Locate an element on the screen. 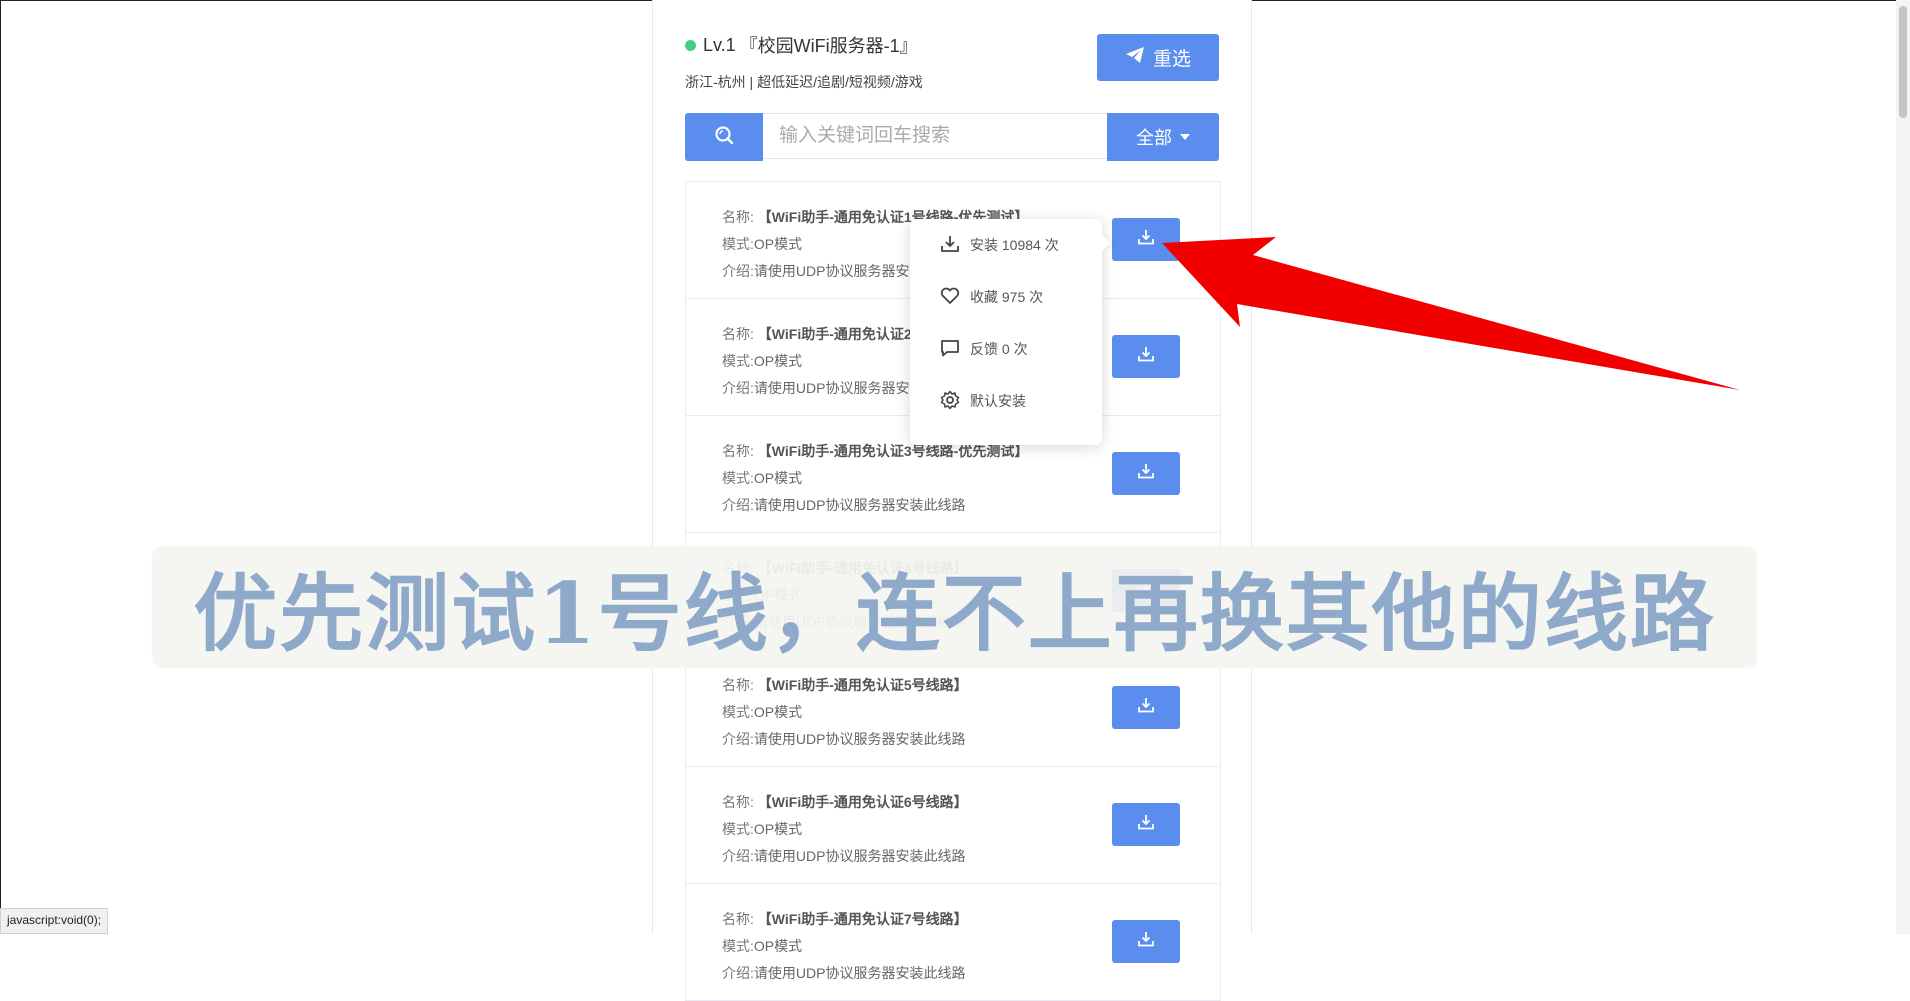 The image size is (1910, 1001). caption-text: 优先测试1号线，连不上再换其他的线路 is located at coordinates (954, 613).